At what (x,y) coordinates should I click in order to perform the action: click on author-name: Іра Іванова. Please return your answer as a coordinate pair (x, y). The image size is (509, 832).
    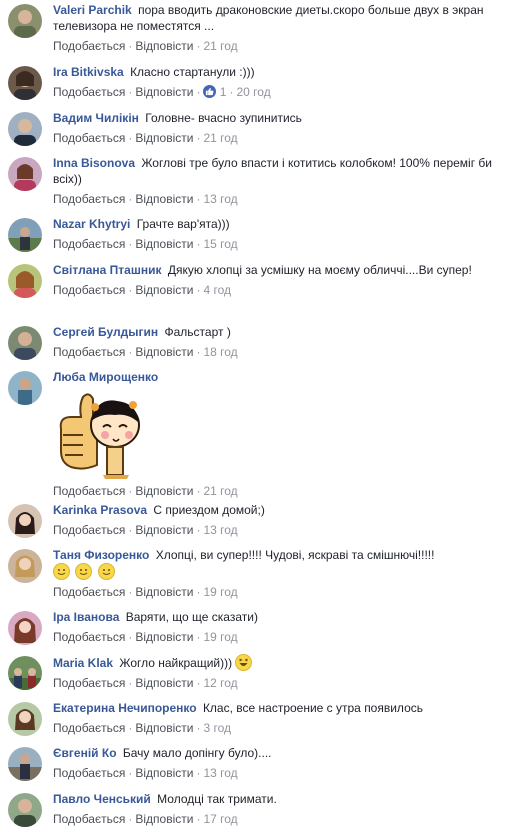
    Looking at the image, I should click on (86, 617).